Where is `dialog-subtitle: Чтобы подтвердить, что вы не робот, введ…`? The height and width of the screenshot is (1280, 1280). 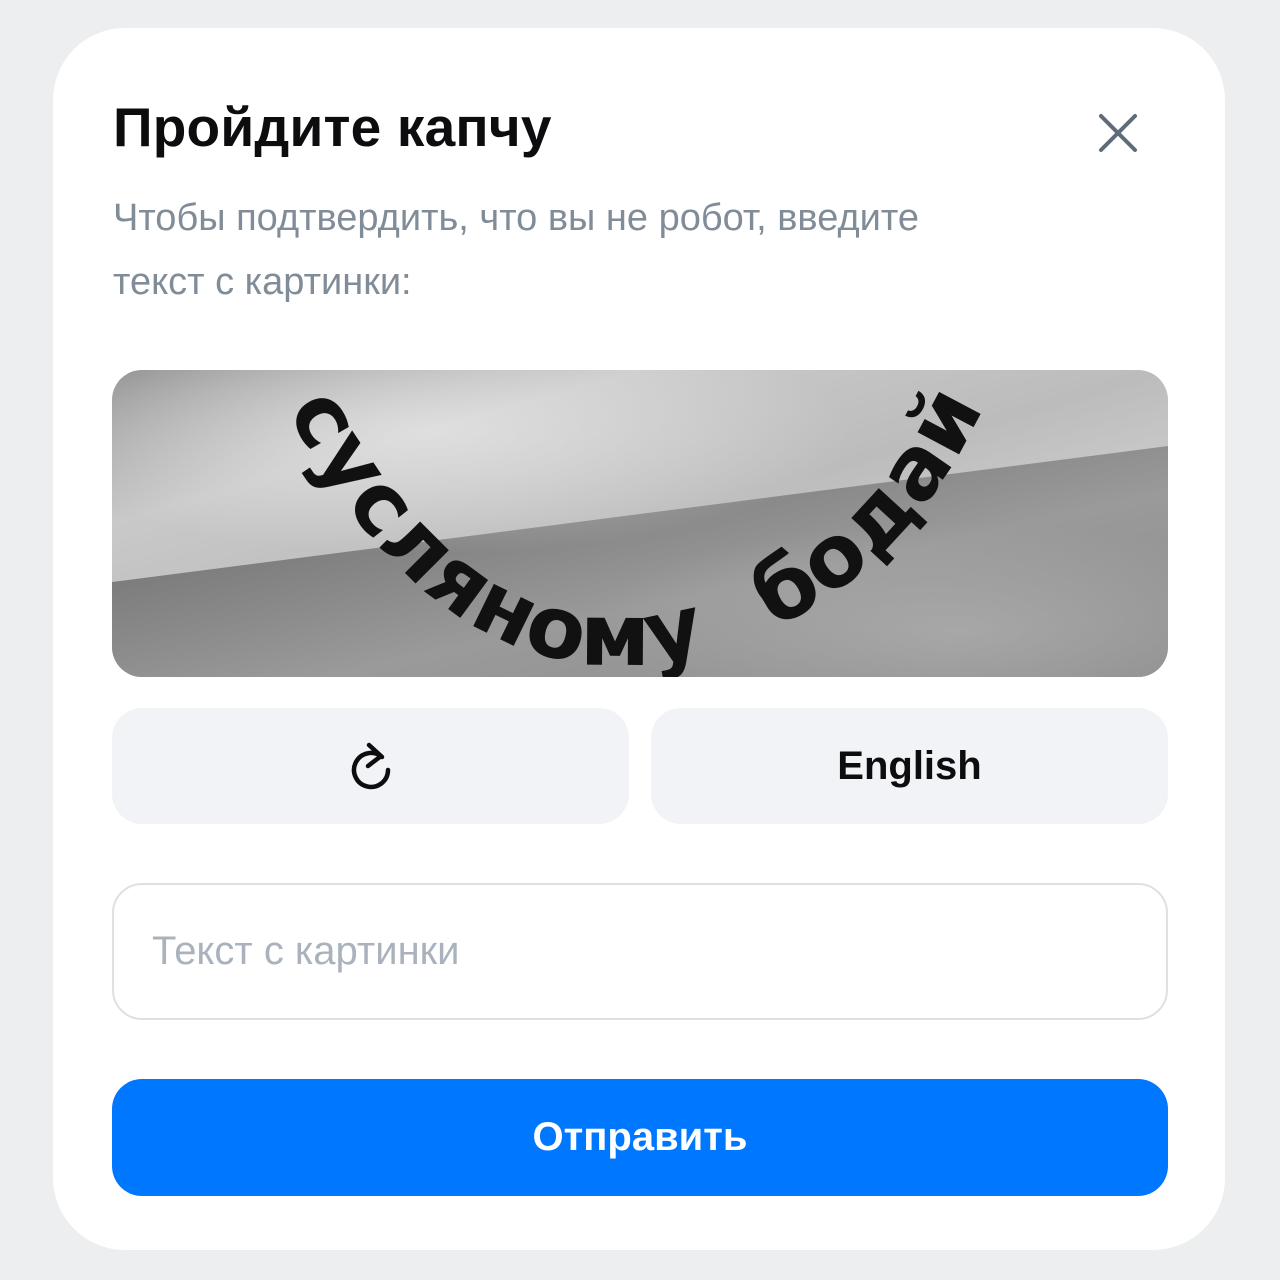
dialog-subtitle: Чтобы подтвердить, что вы не робот, введ… is located at coordinates (516, 250).